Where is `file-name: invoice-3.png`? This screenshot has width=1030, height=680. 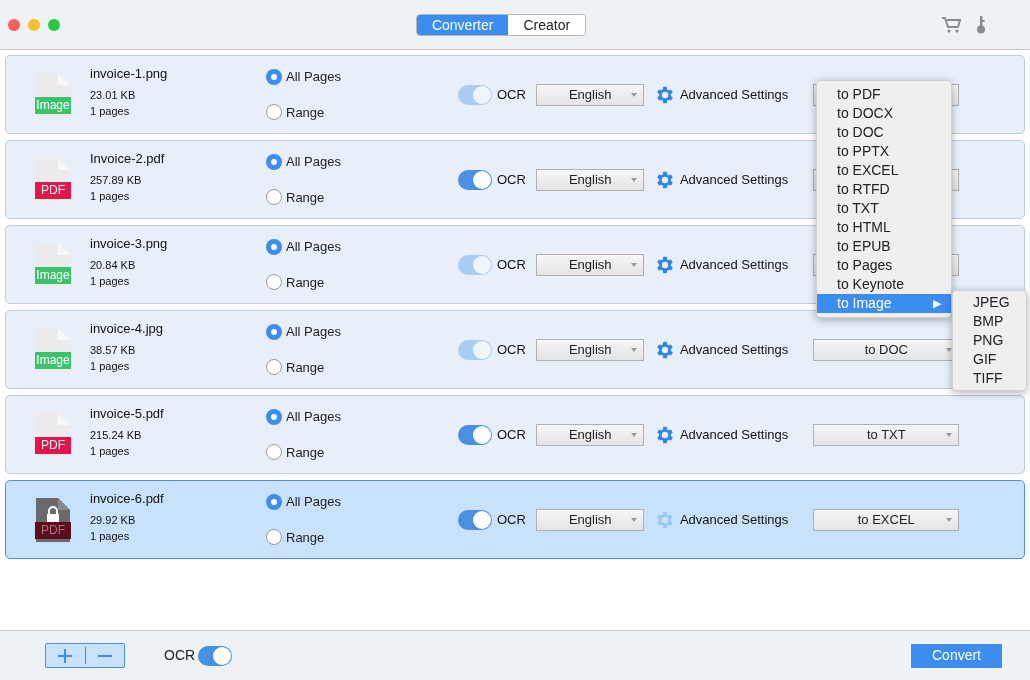
file-name: invoice-3.png is located at coordinates (129, 244).